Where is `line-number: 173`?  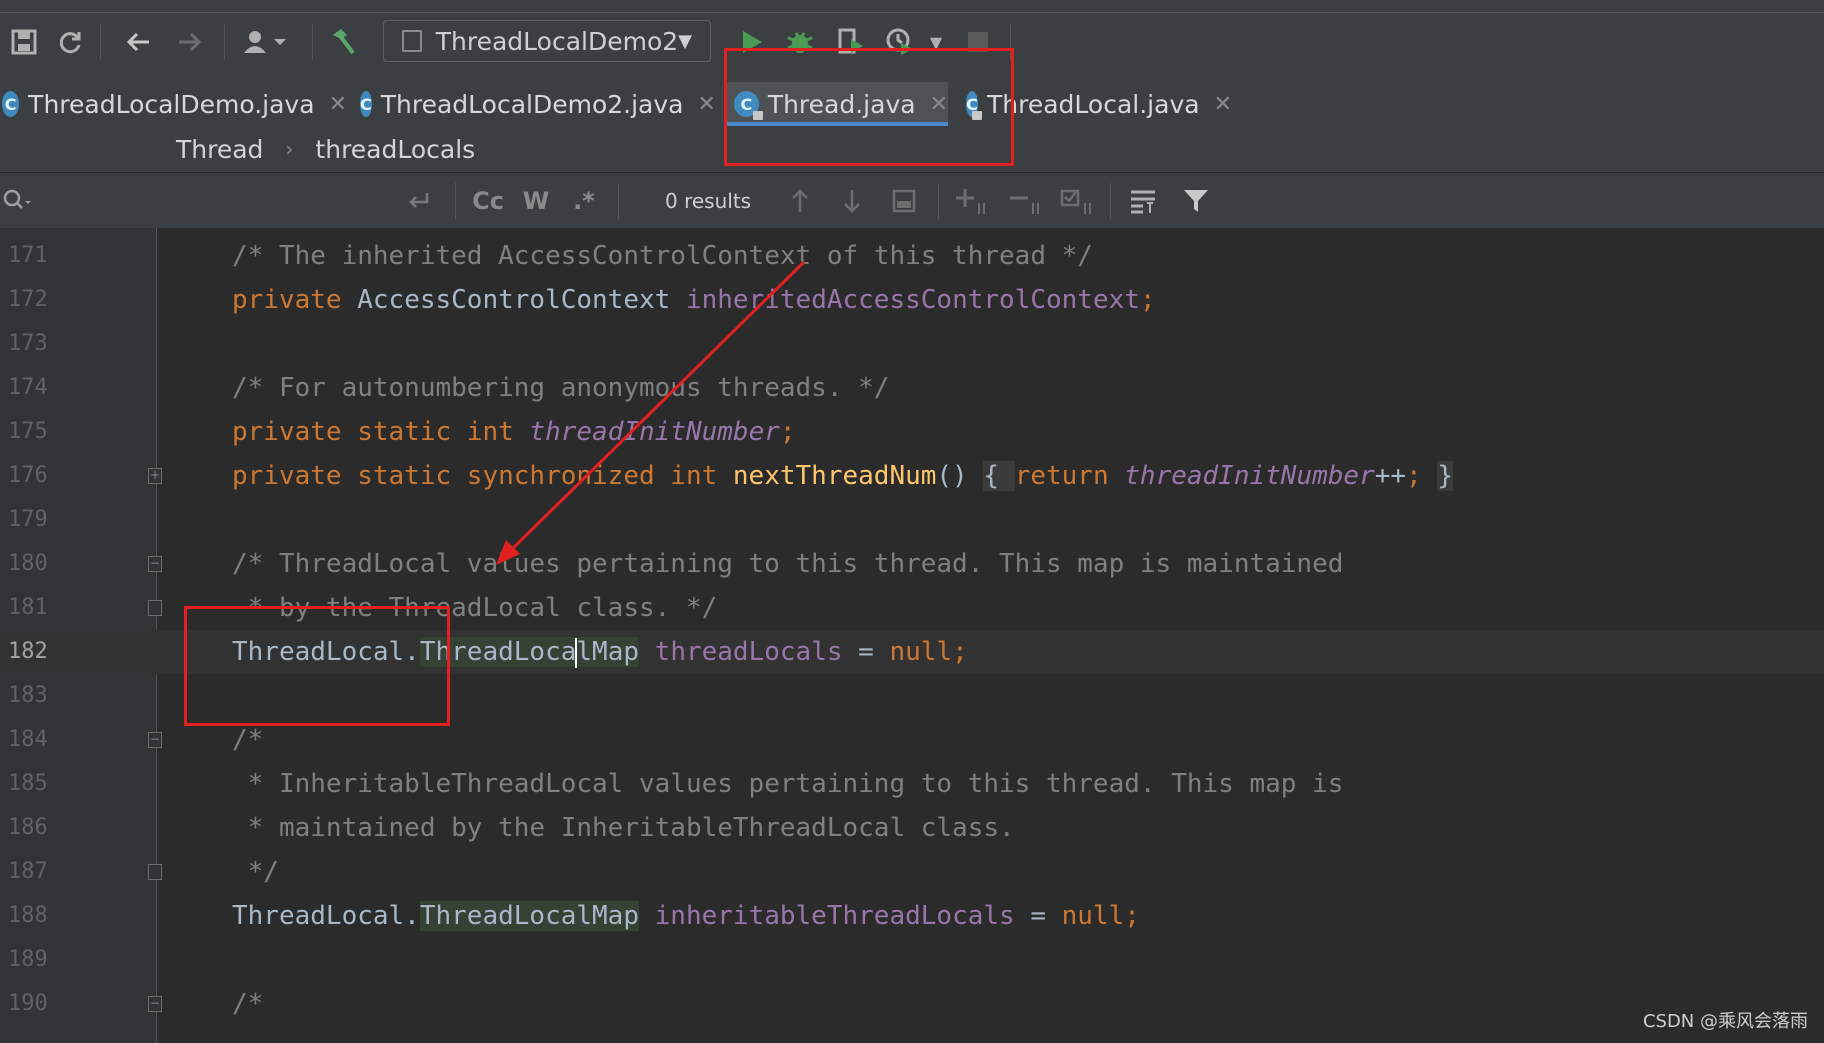
line-number: 173 is located at coordinates (28, 343).